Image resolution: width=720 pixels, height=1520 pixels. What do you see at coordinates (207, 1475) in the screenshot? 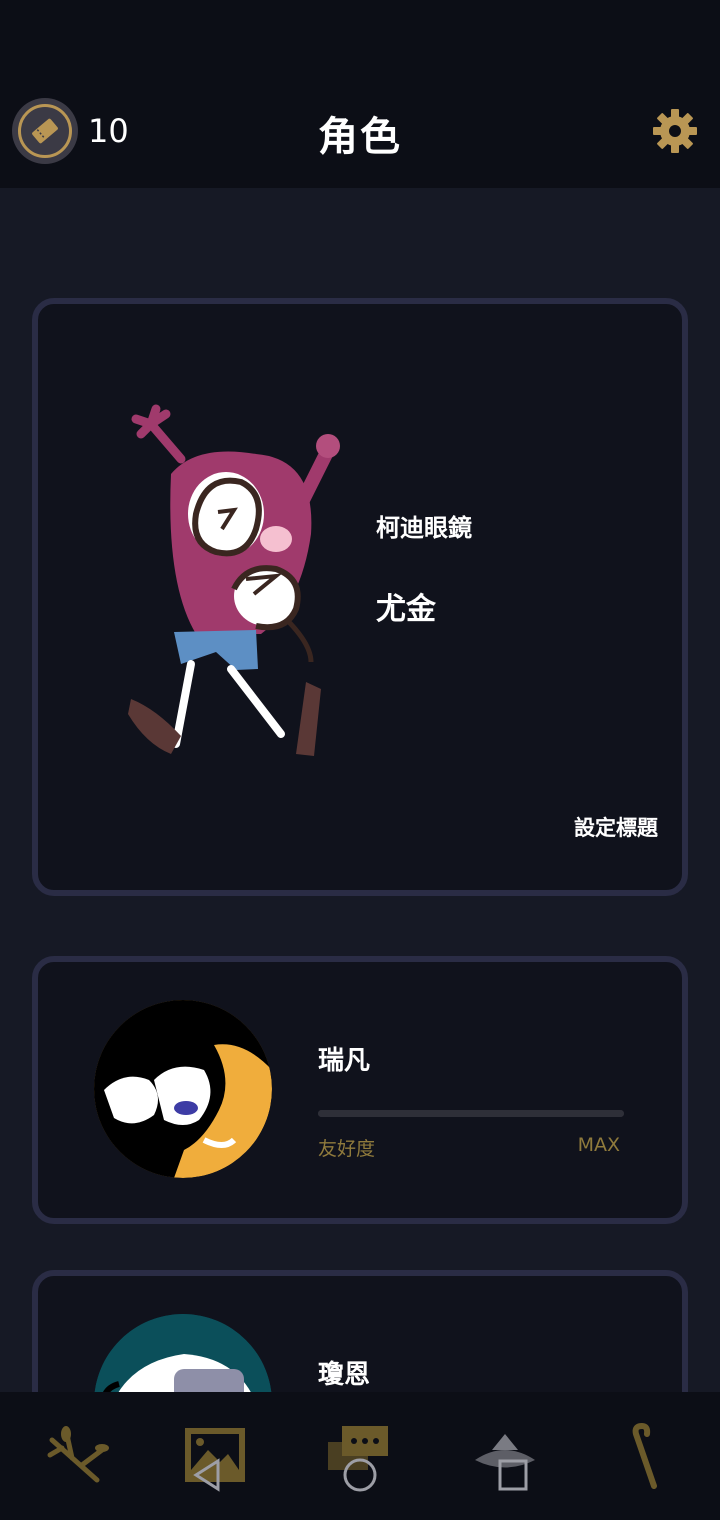
I see `back-icon` at bounding box center [207, 1475].